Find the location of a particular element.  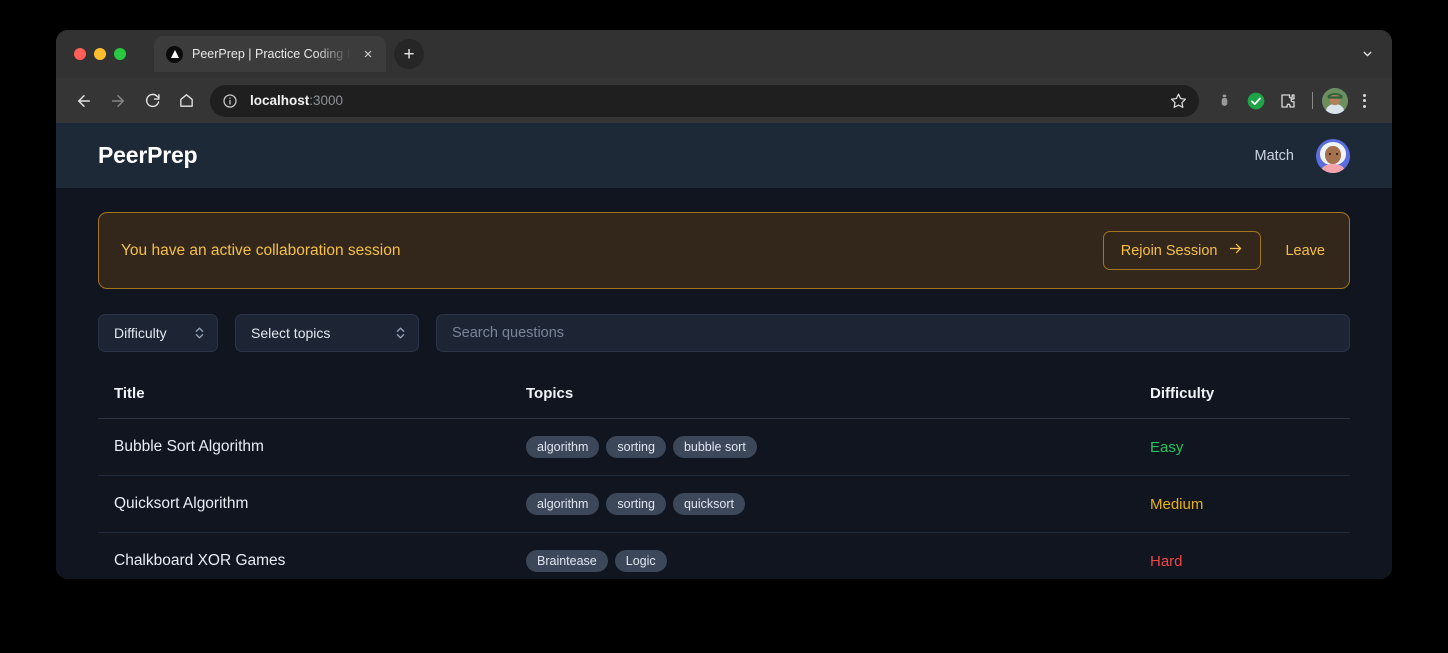

minimize-window-button is located at coordinates (100, 54).